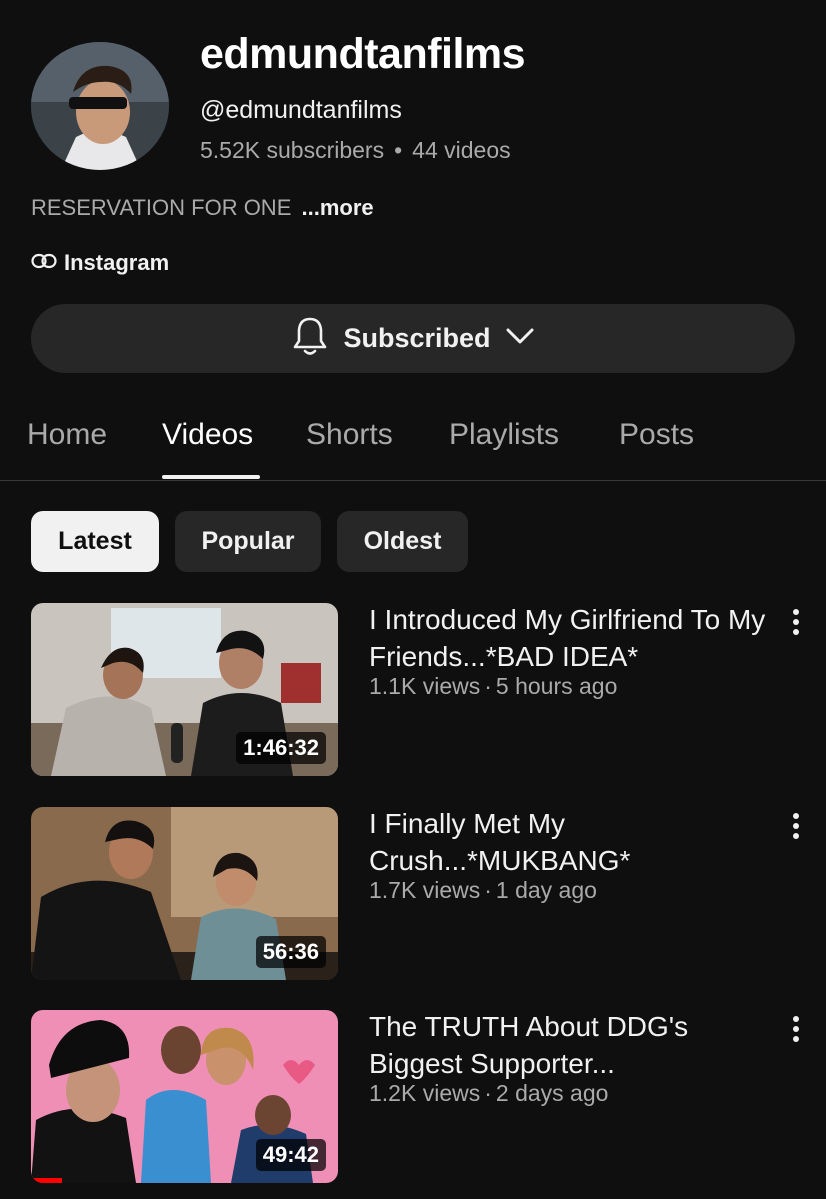  I want to click on video-views: 1.1K views, so click(425, 686).